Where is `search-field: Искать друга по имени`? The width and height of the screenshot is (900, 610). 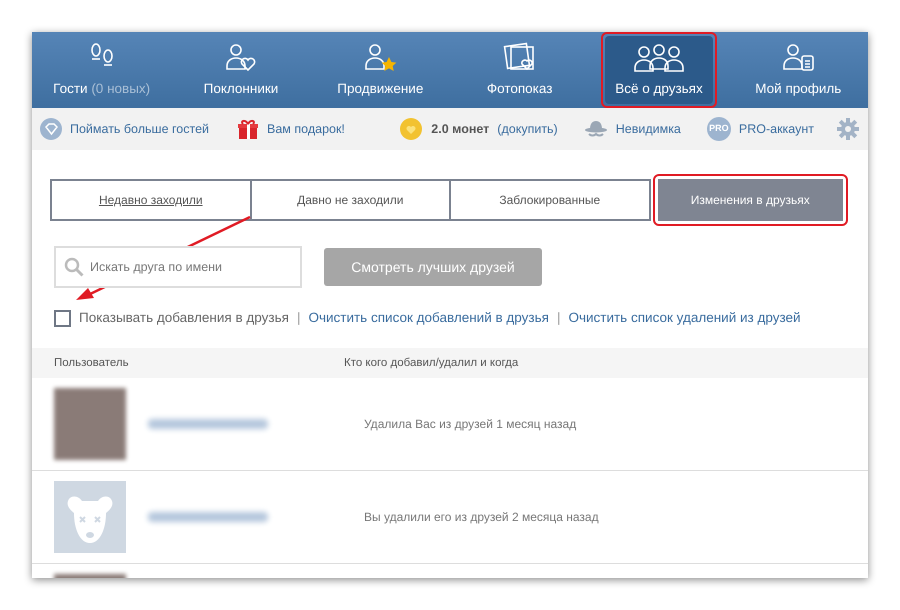 search-field: Искать друга по имени is located at coordinates (178, 267).